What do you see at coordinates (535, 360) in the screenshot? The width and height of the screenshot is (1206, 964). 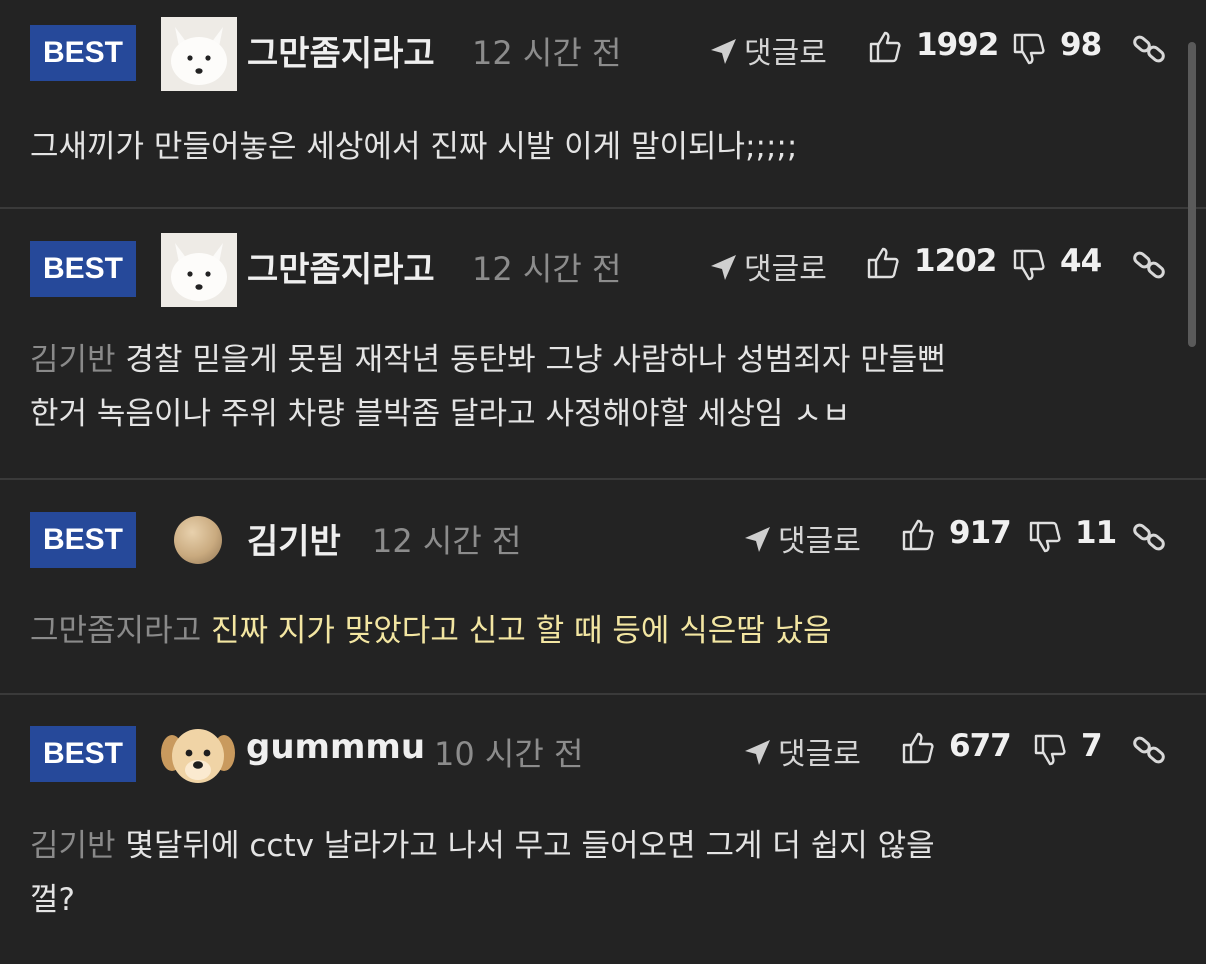 I see `comment-body: 경찰 믿을게 못됨 재작년 동탄봐 그냥 사람하나 성범죄자 만들뻔` at bounding box center [535, 360].